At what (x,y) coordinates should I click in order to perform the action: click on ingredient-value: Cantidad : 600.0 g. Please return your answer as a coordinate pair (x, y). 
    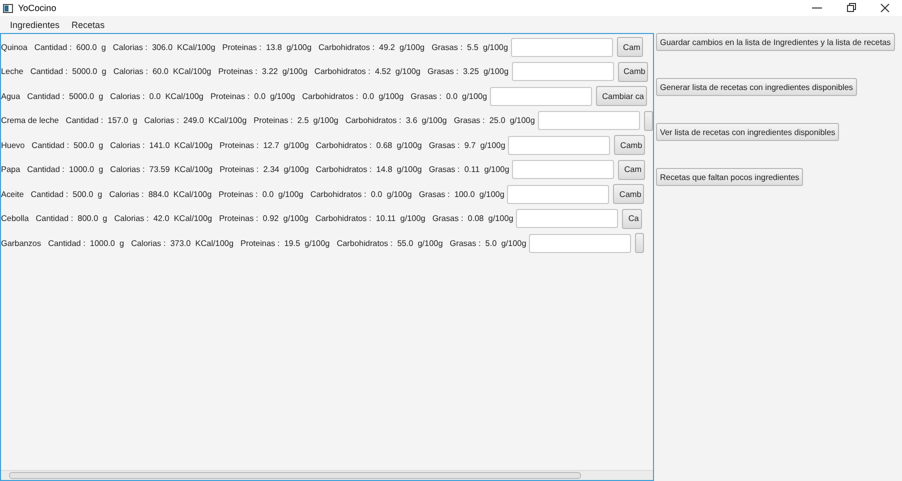
    Looking at the image, I should click on (70, 47).